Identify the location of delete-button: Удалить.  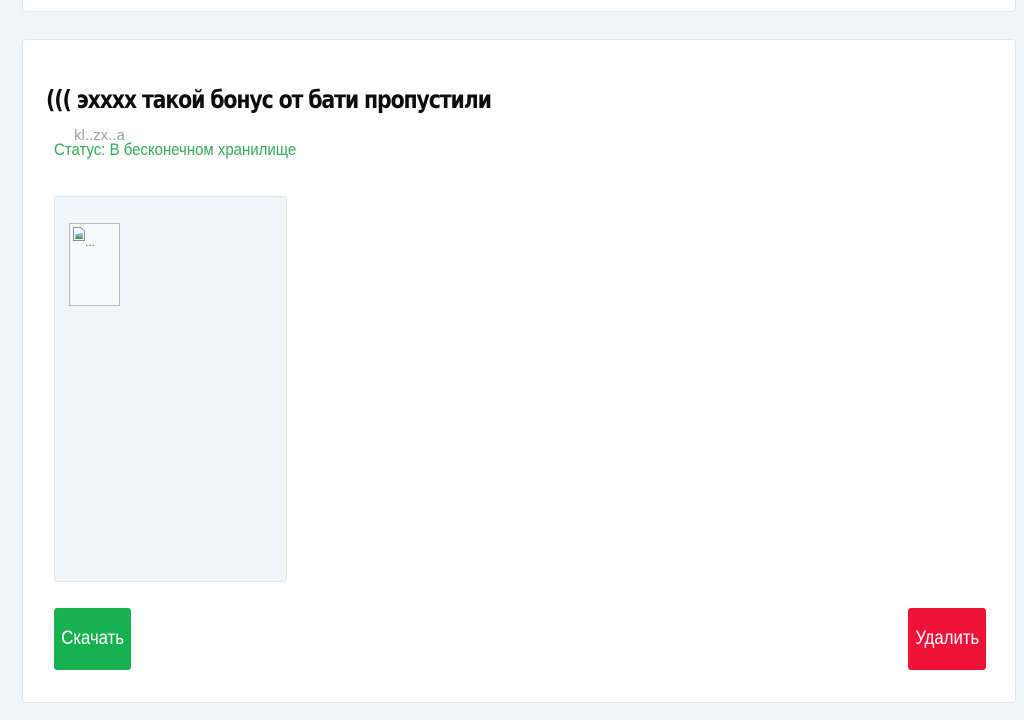
(947, 639).